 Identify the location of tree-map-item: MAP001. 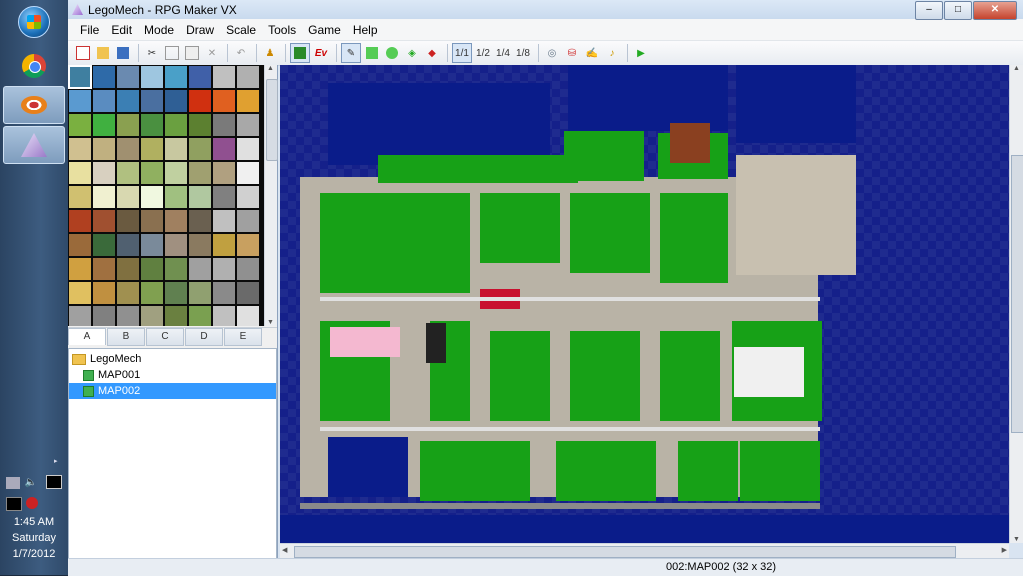
(172, 375).